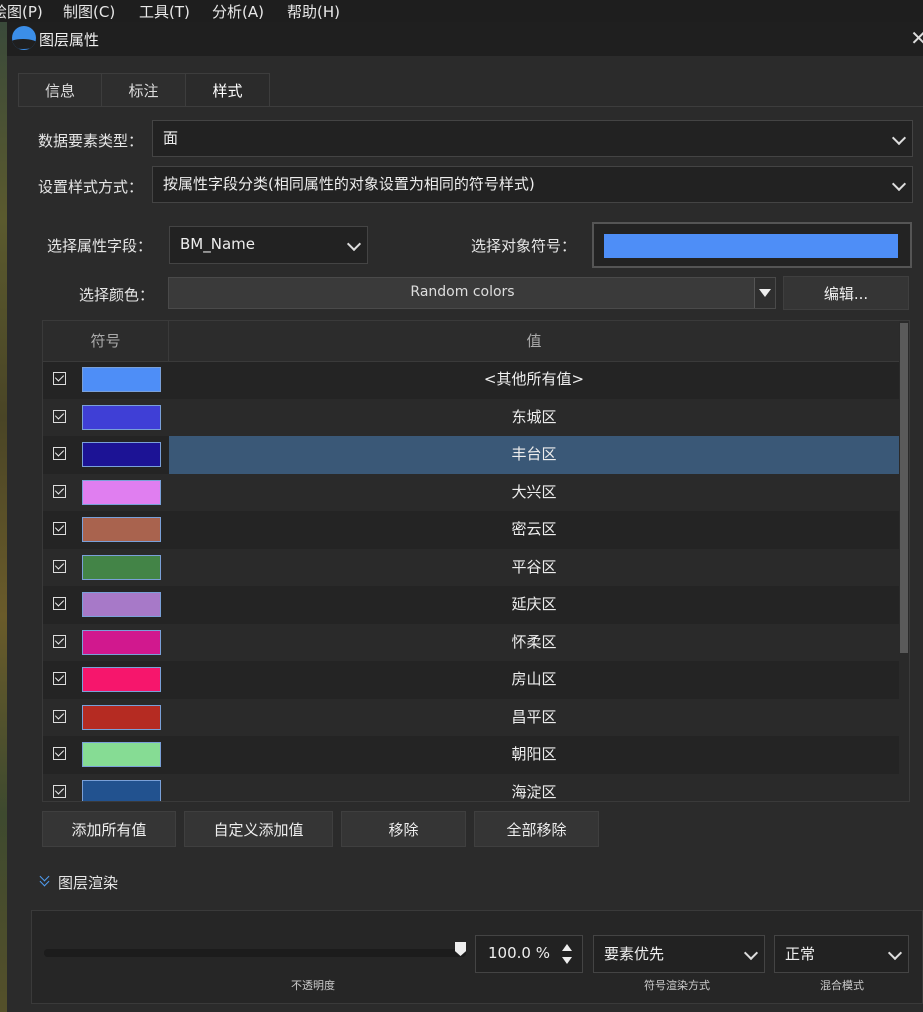 The width and height of the screenshot is (923, 1012). Describe the element at coordinates (471, 787) in the screenshot. I see `table-row: 海淀区` at that location.